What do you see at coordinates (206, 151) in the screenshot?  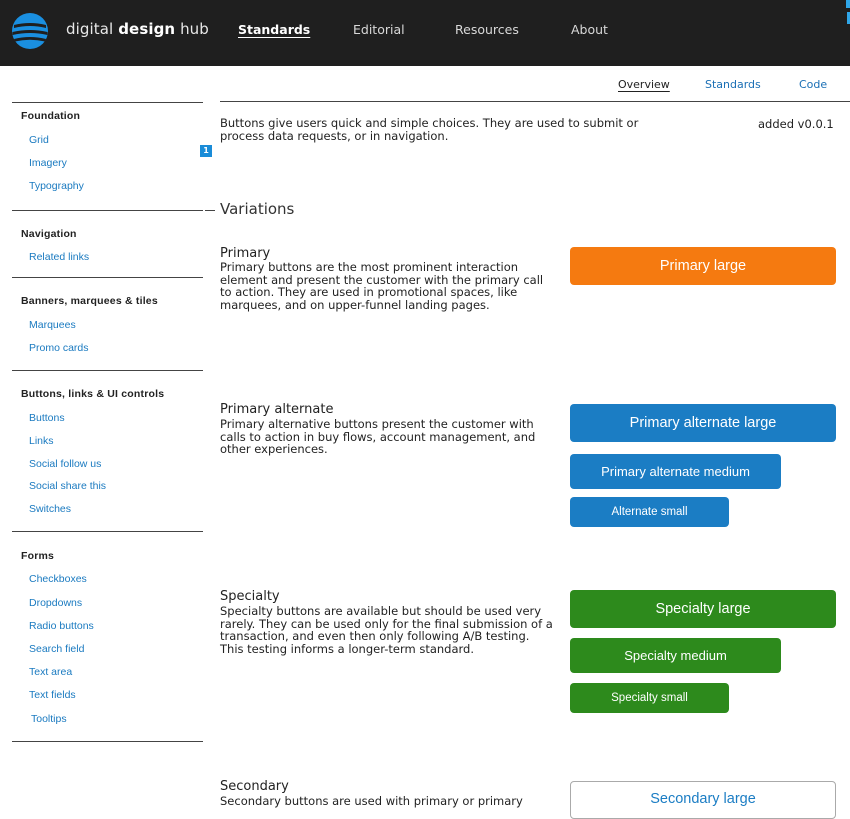 I see `notification-badge: 1` at bounding box center [206, 151].